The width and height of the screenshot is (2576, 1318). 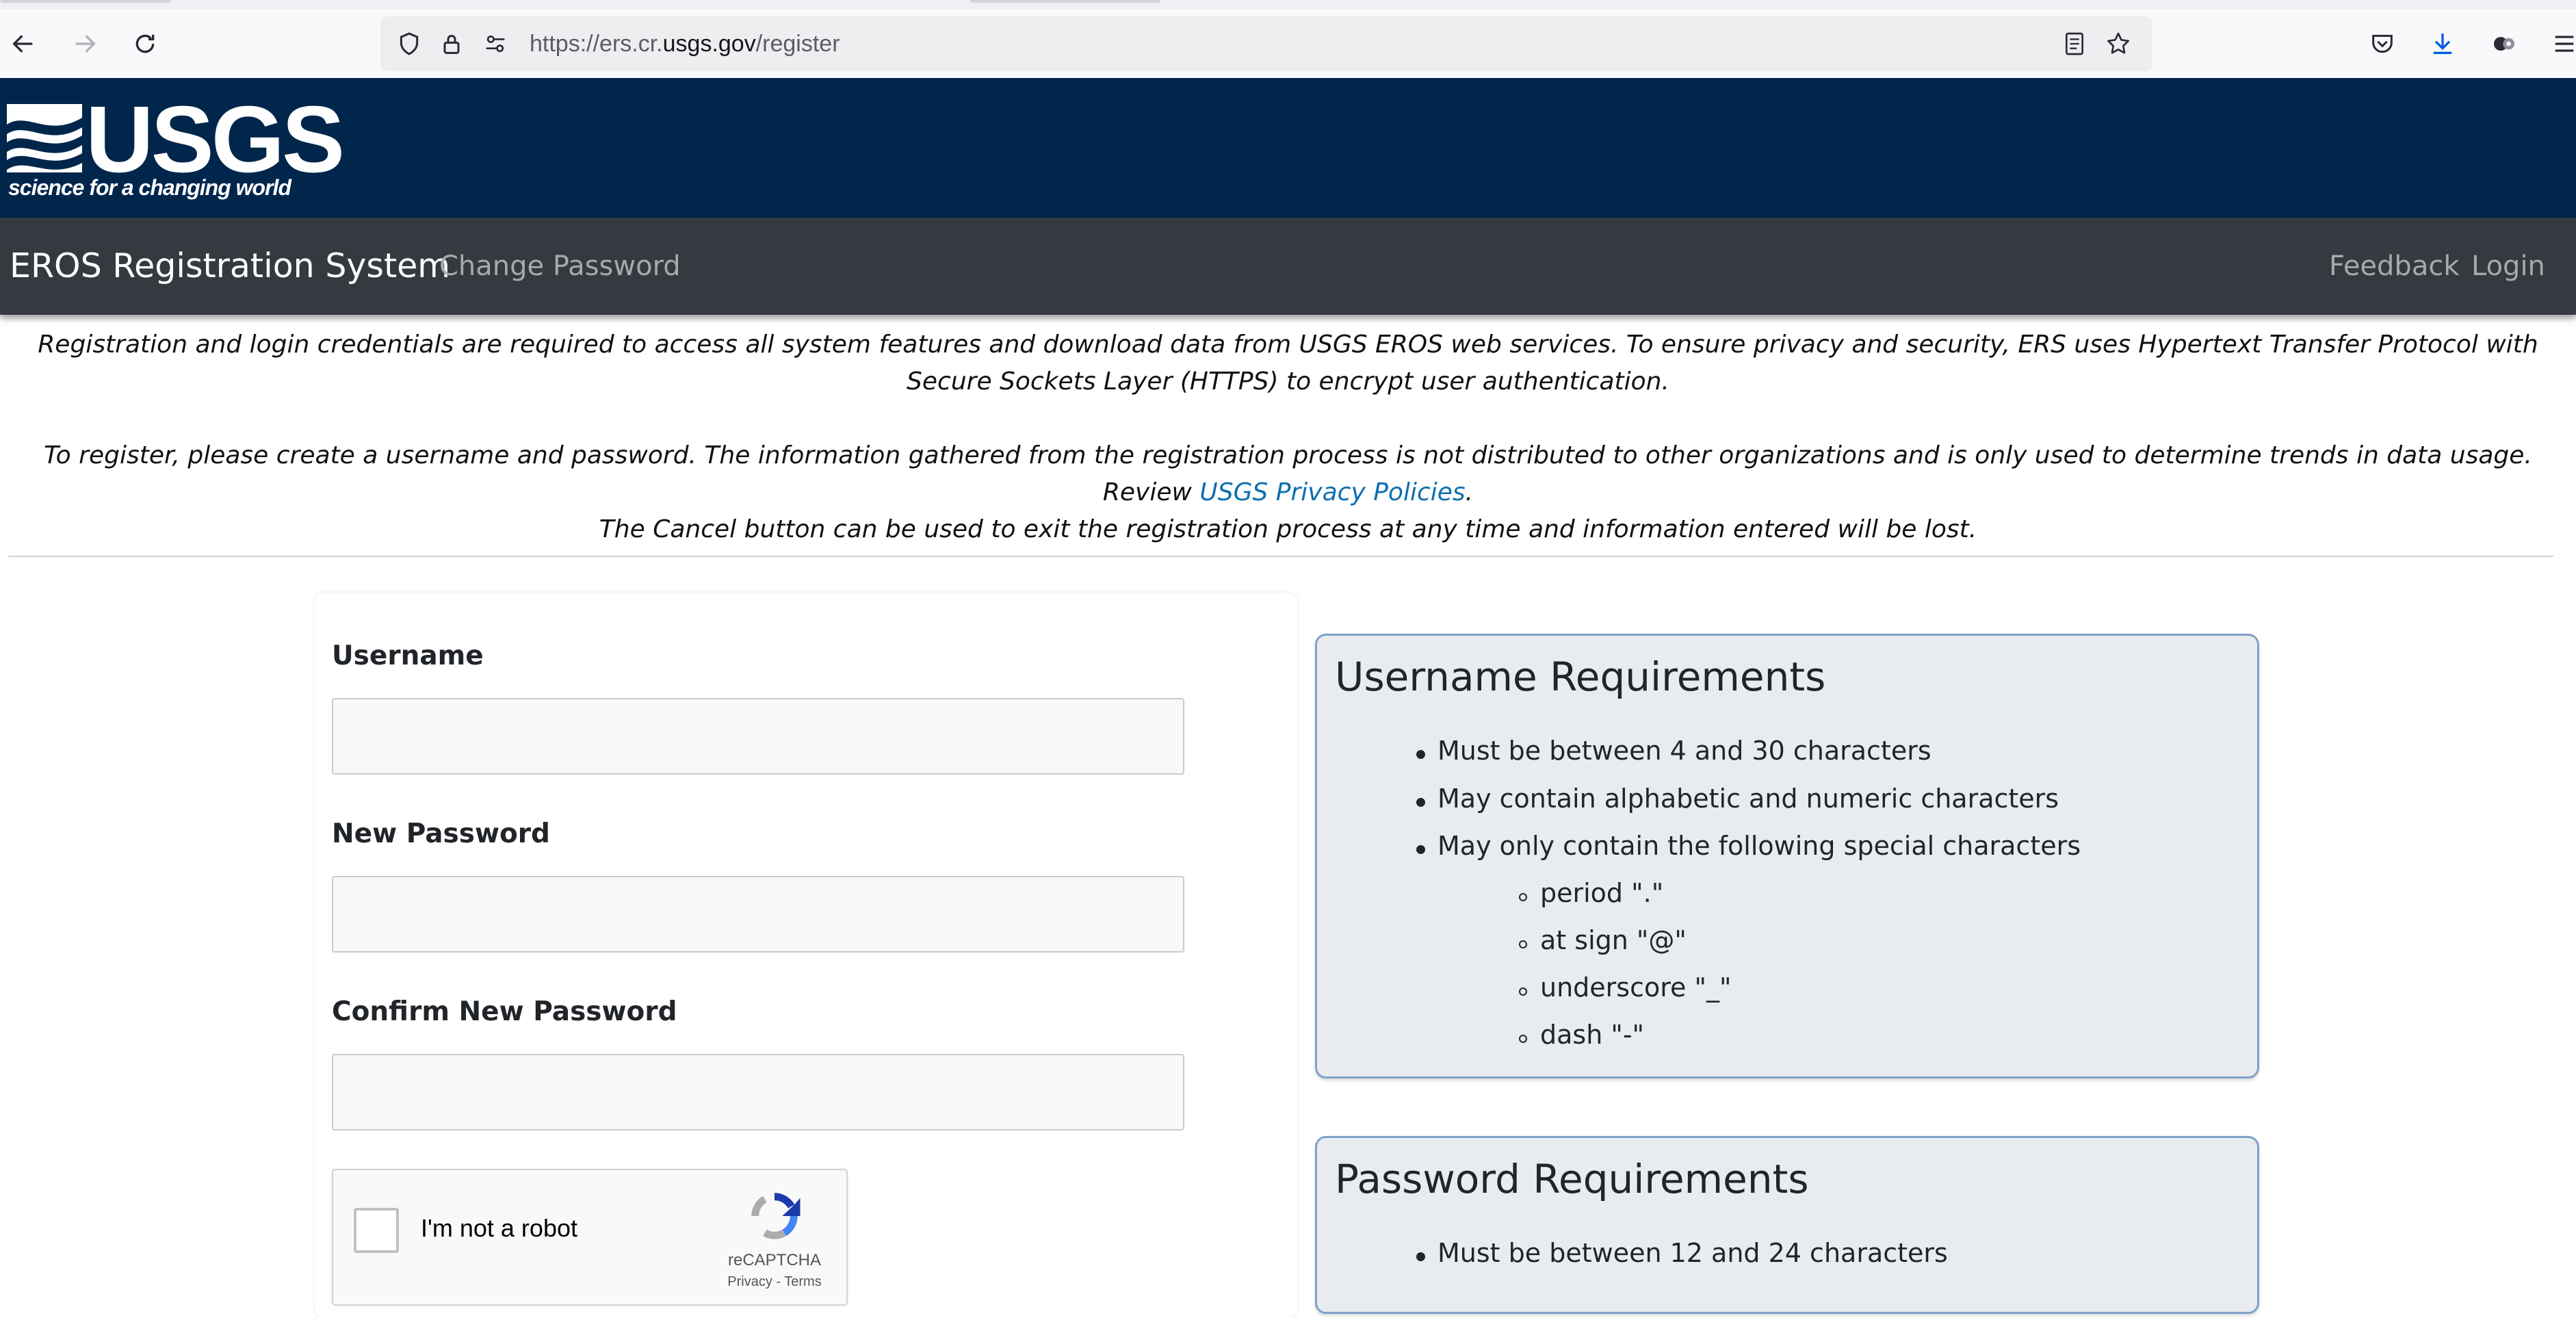 What do you see at coordinates (758, 1092) in the screenshot?
I see `confirm-password-input` at bounding box center [758, 1092].